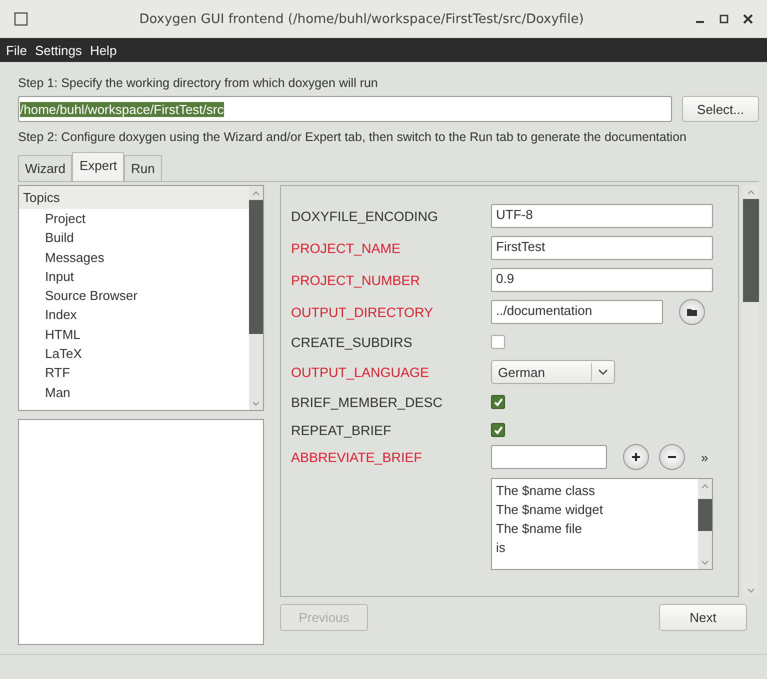  I want to click on text-field: 0.9, so click(602, 280).